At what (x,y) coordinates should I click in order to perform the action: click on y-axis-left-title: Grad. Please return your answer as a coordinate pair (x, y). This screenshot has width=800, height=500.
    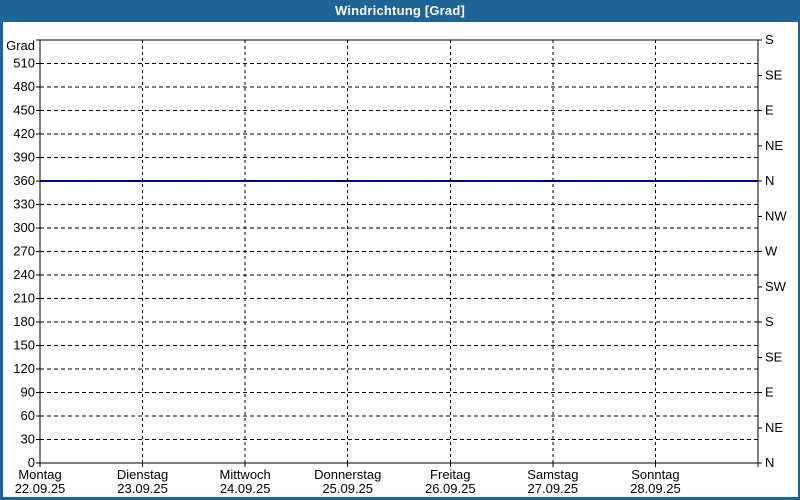
    Looking at the image, I should click on (20, 45).